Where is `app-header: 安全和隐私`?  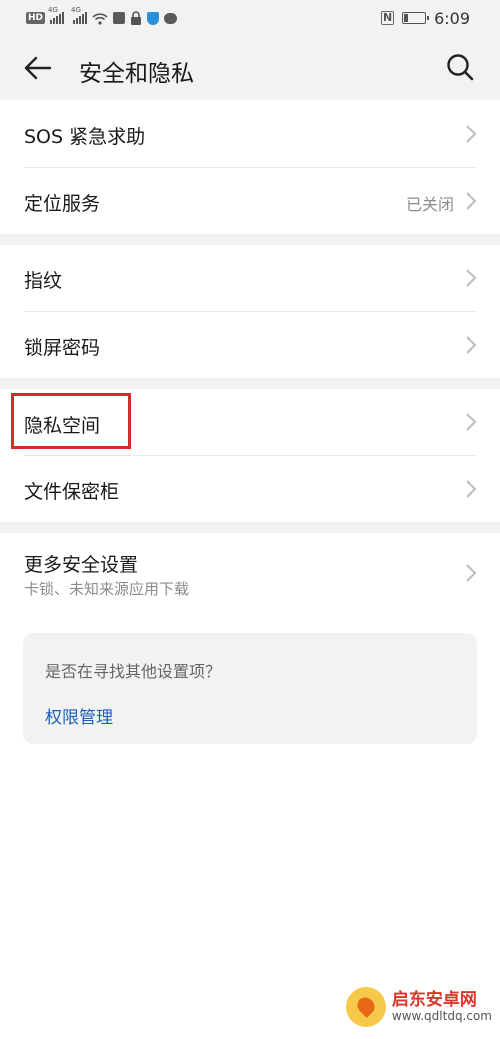
app-header: 安全和隐私 is located at coordinates (250, 68).